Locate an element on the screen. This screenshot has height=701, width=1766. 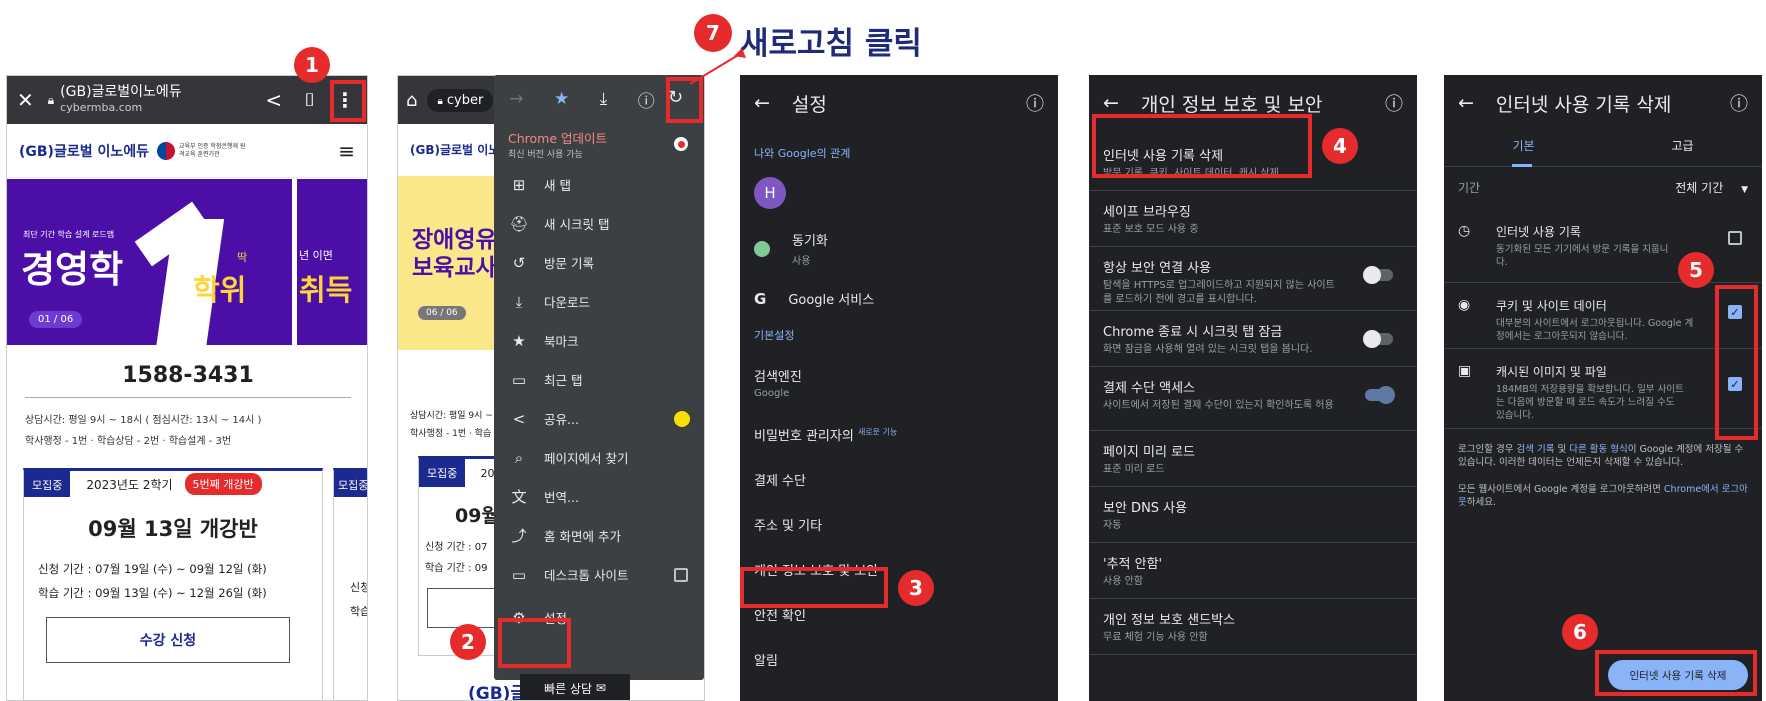
menu-item-new-tab: ⊞ 새 탭 is located at coordinates (599, 184).